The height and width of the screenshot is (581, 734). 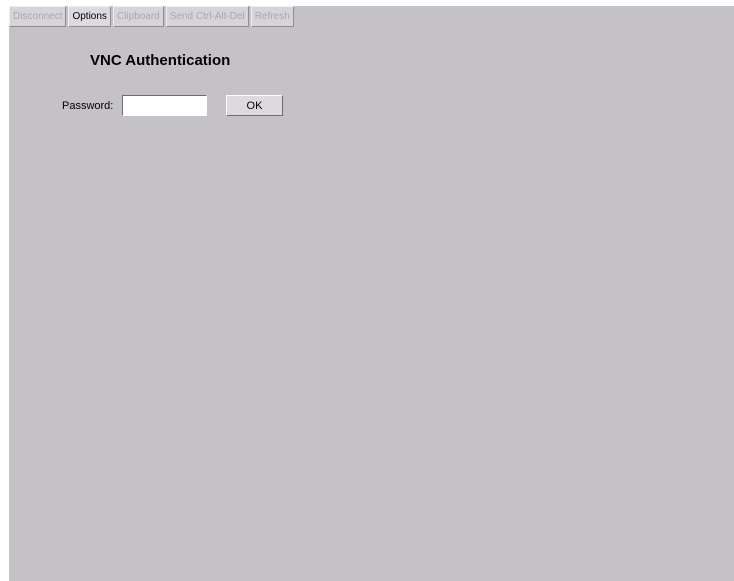 What do you see at coordinates (272, 16) in the screenshot?
I see `refresh-button: Refresh` at bounding box center [272, 16].